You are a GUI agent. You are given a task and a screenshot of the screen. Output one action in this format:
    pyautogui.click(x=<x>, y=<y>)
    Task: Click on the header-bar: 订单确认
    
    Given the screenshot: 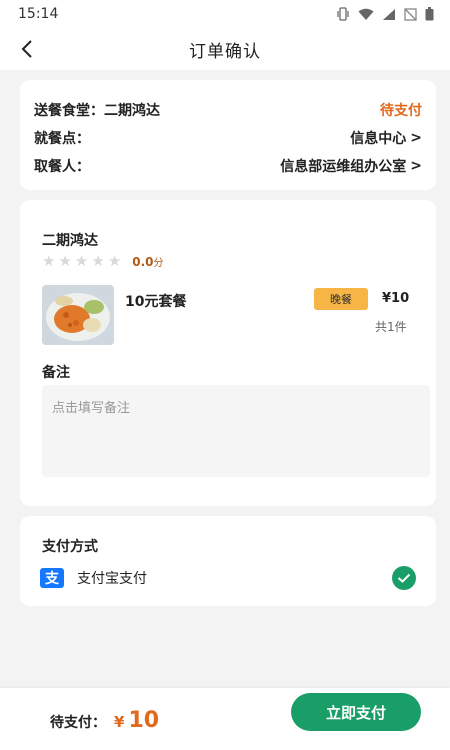 What is the action you would take?
    pyautogui.click(x=225, y=49)
    